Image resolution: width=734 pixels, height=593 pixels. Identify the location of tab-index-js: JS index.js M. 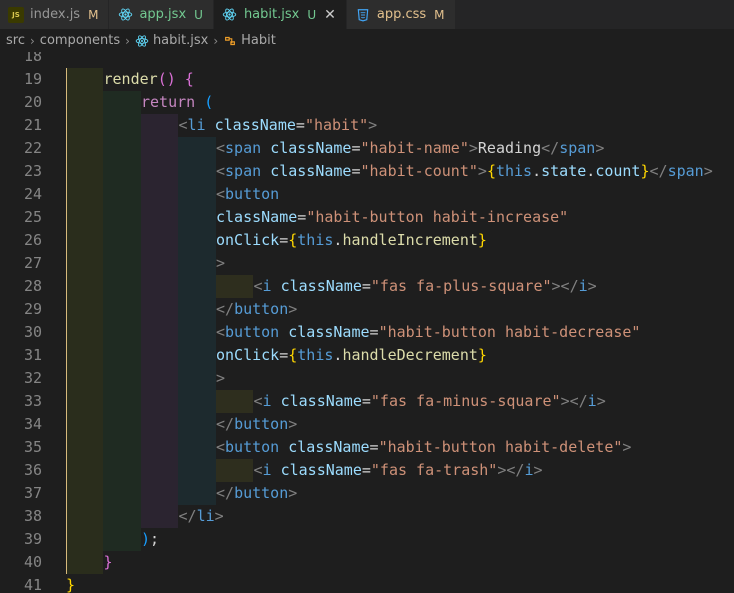
(55, 14).